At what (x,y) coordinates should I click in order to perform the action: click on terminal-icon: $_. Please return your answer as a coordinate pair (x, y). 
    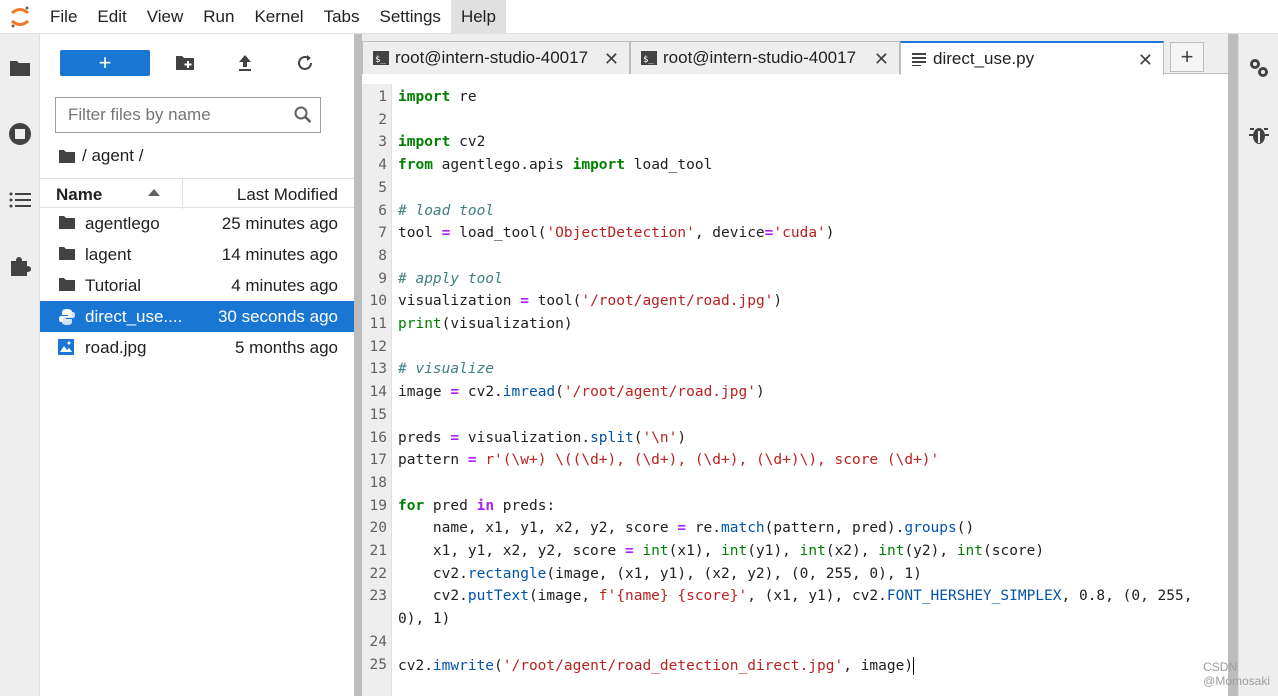
    Looking at the image, I should click on (381, 58).